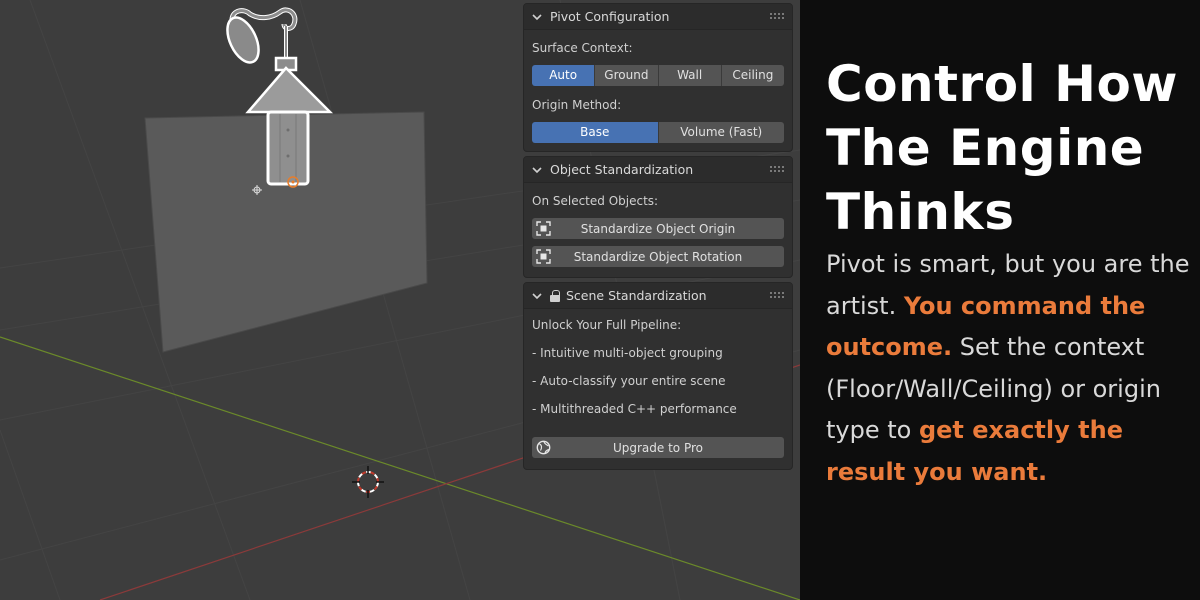 Image resolution: width=1200 pixels, height=600 pixels. Describe the element at coordinates (543, 228) in the screenshot. I see `origin-frame-icon` at that location.